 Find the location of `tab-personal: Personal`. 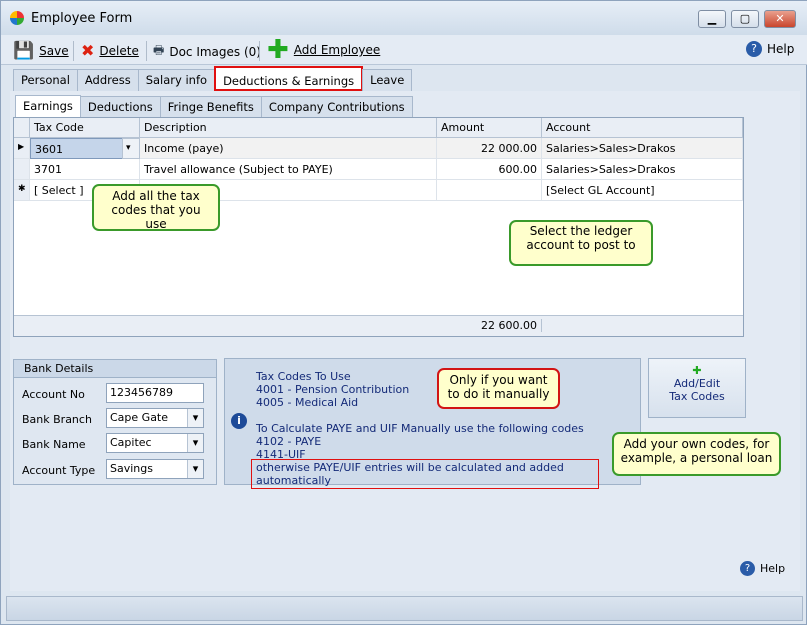

tab-personal: Personal is located at coordinates (45, 80).